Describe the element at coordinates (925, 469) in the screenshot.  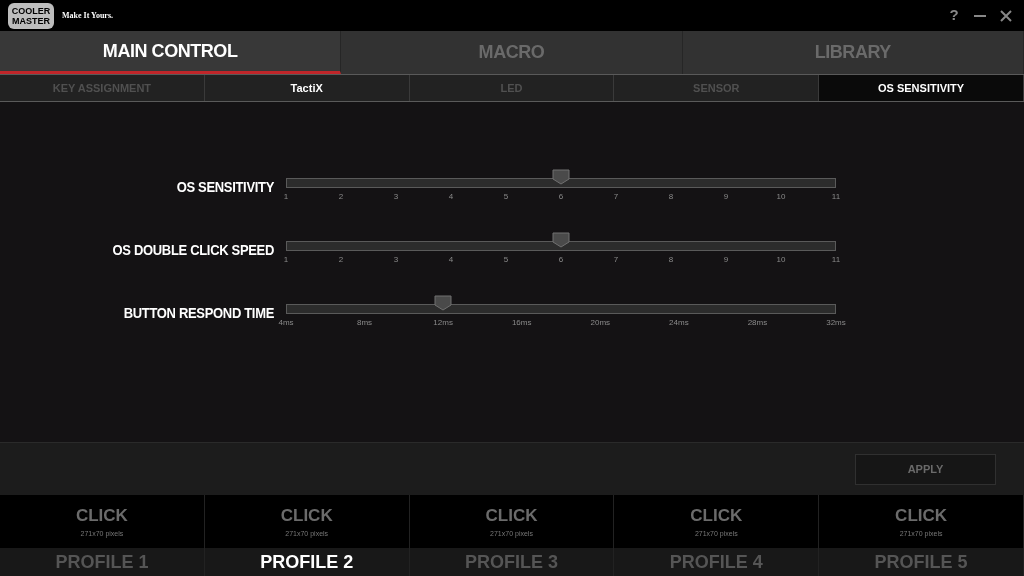
I see `apply-button: APPLY` at that location.